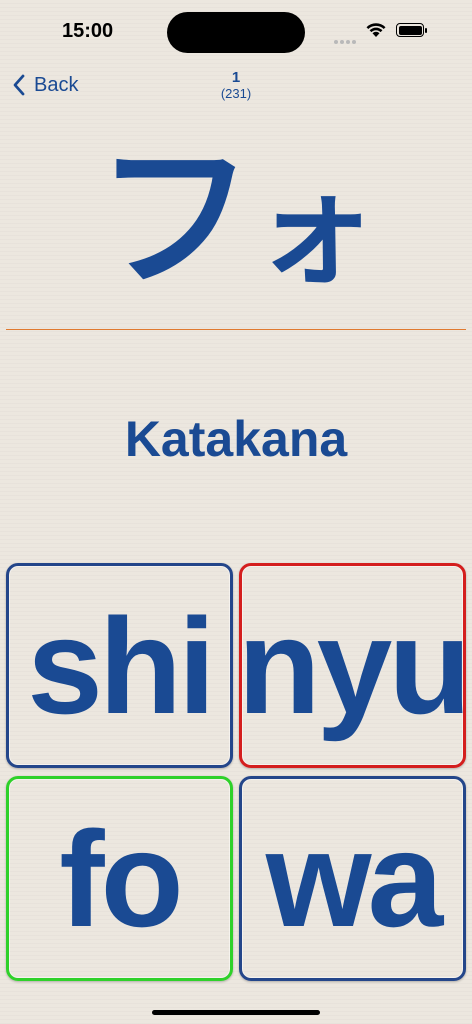 The height and width of the screenshot is (1024, 472). I want to click on answer-label: nyu, so click(354, 665).